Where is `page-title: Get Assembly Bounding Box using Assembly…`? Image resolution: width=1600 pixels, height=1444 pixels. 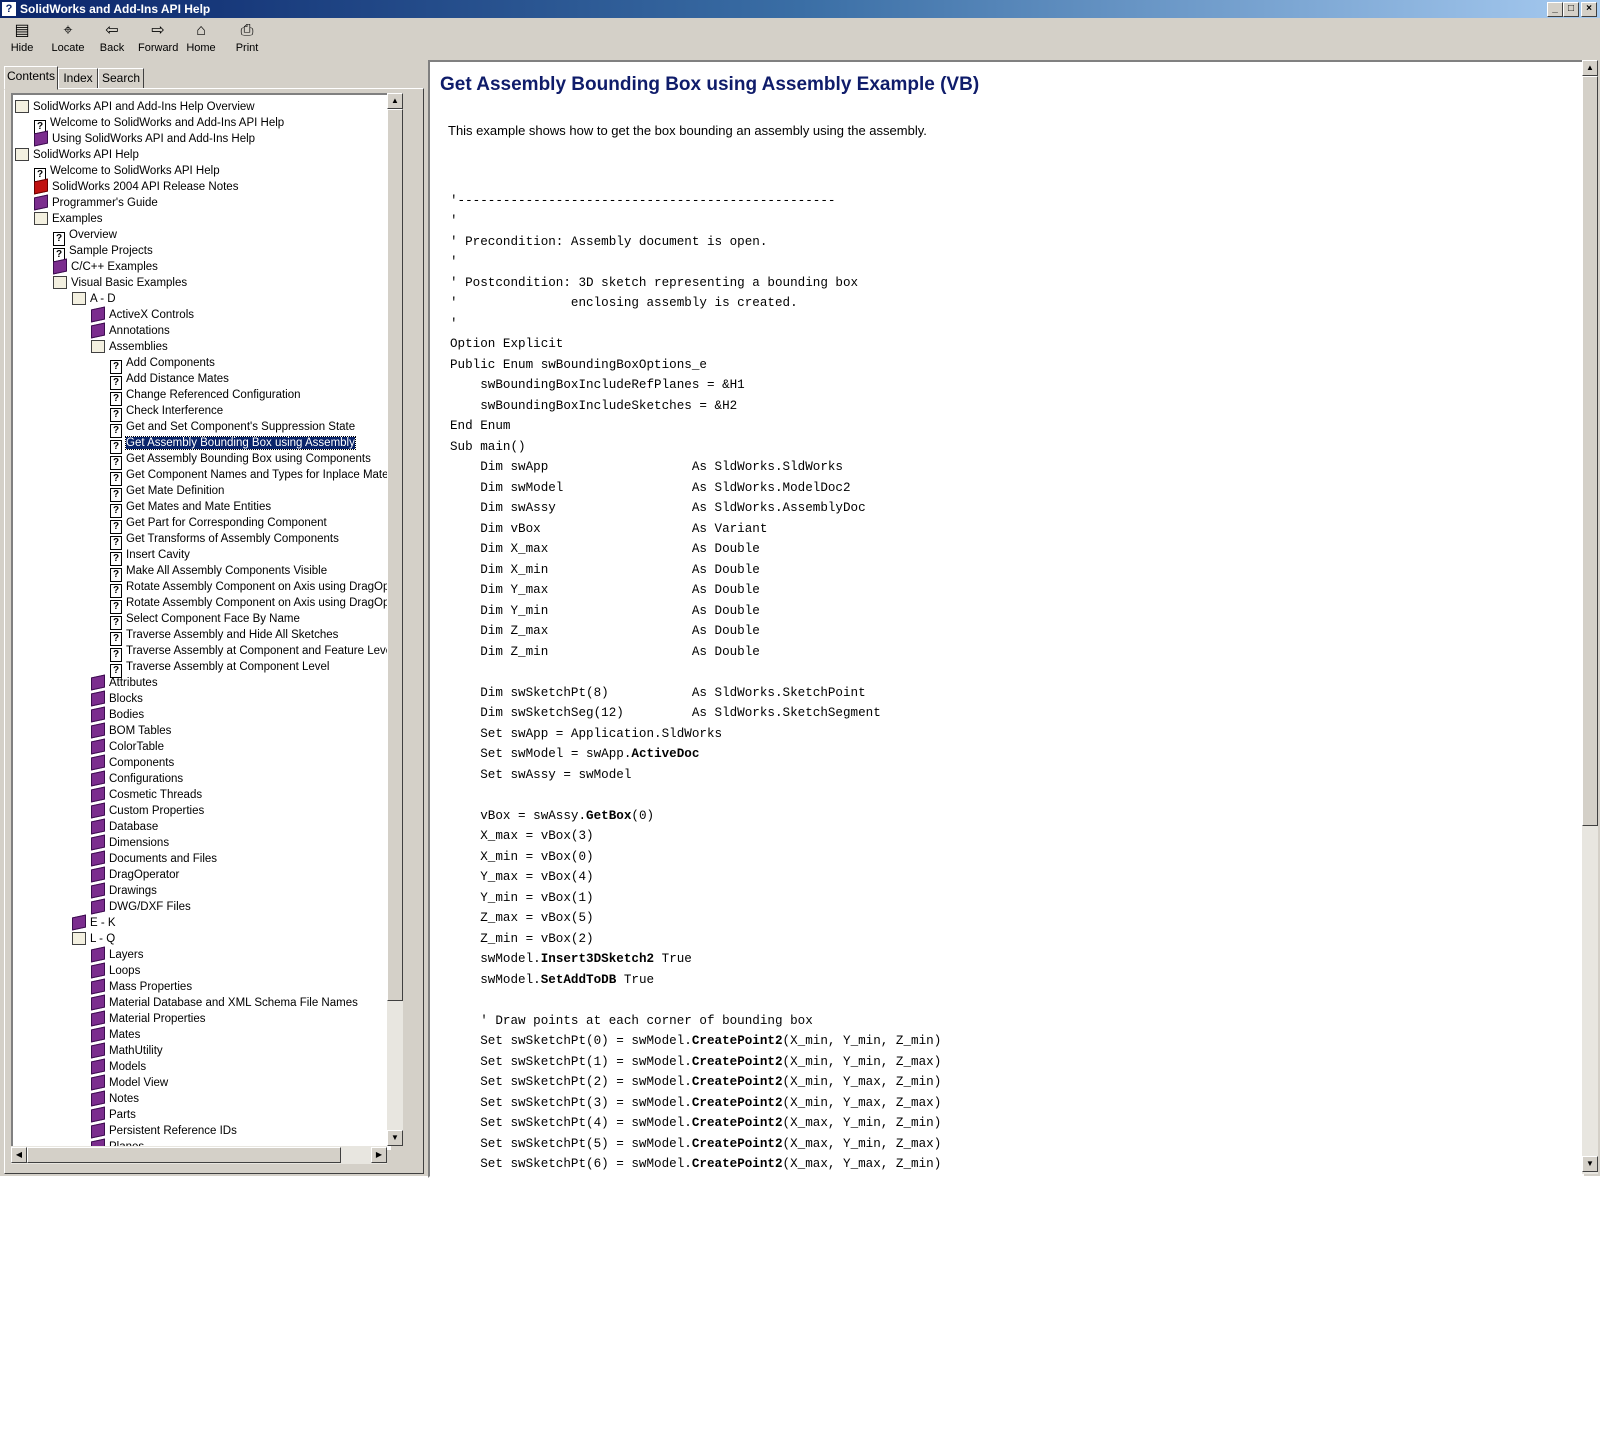
page-title: Get Assembly Bounding Box using Assembly… is located at coordinates (710, 84).